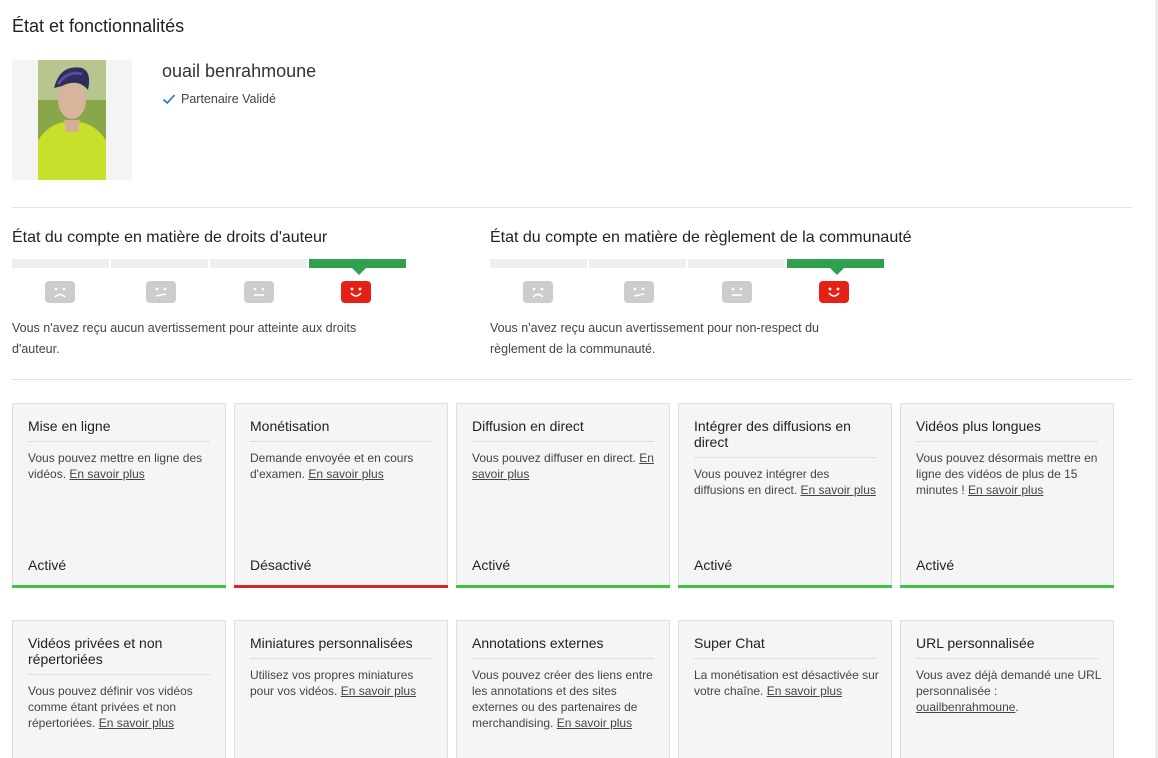 Image resolution: width=1158 pixels, height=758 pixels. Describe the element at coordinates (119, 655) in the screenshot. I see `feature-title: Vidéos privées et non répertoriées` at that location.